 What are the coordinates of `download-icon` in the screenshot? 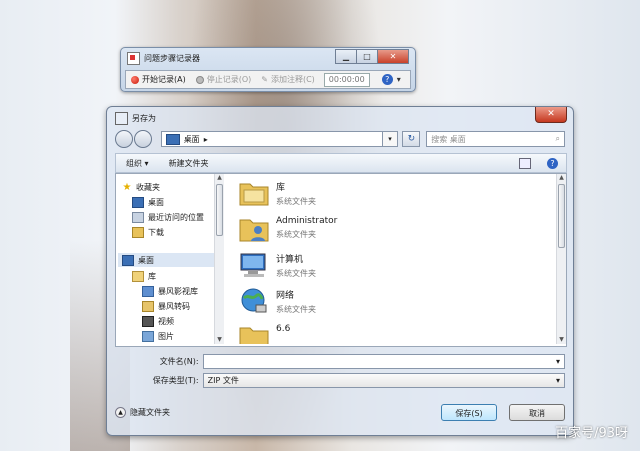 It's located at (138, 232).